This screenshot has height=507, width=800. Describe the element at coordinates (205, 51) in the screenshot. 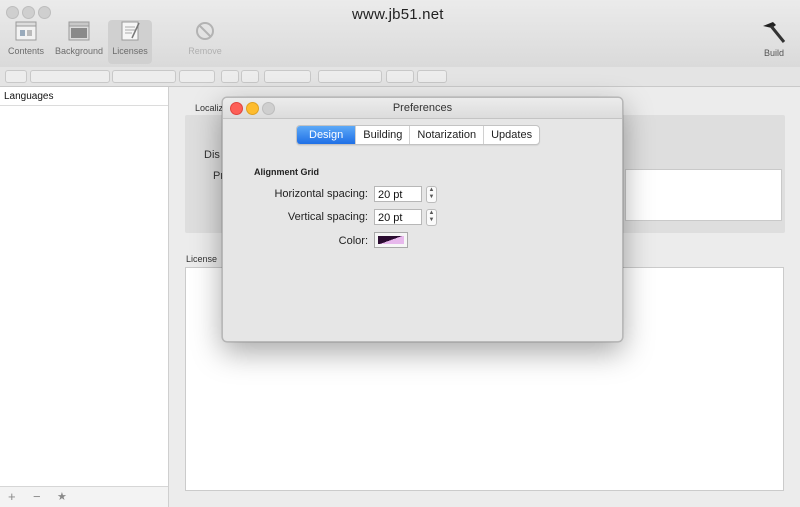

I see `toolbar-remove-label: Remove` at that location.